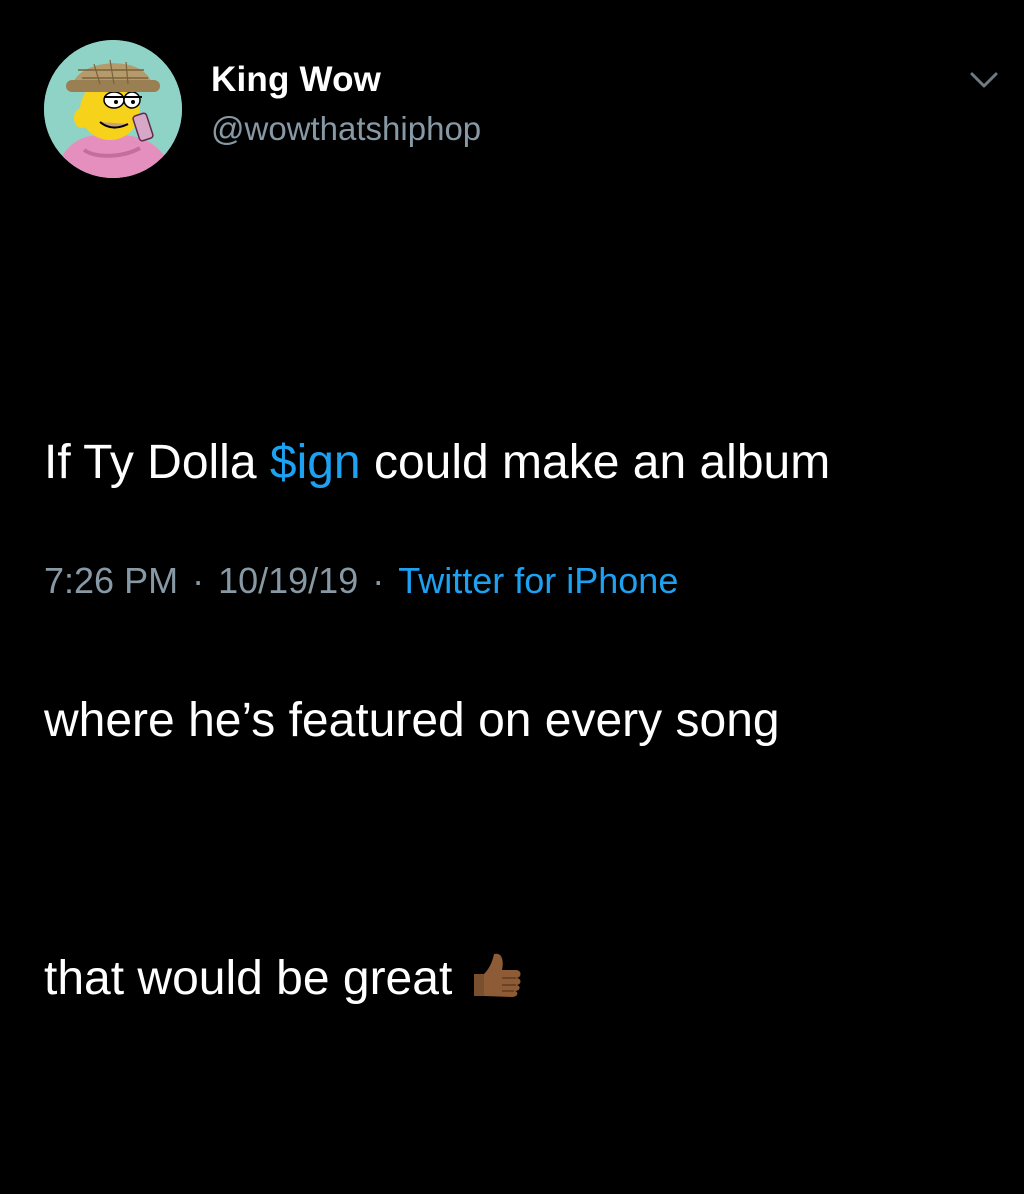  I want to click on thumbs-up-icon, so click(495, 975).